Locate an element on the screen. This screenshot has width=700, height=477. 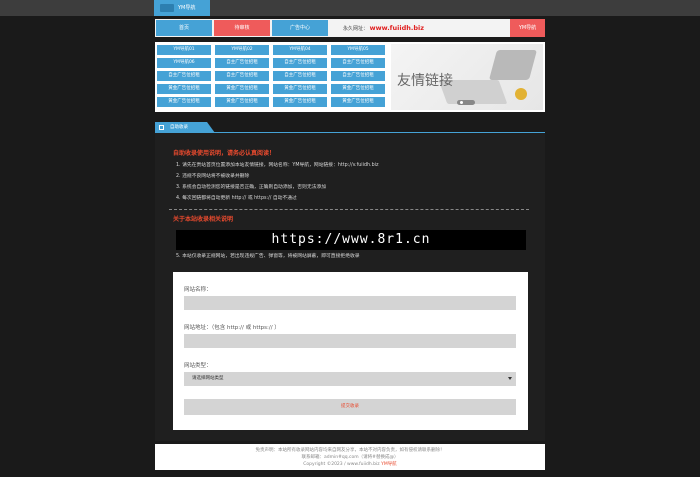
site-url-label: 网站地址：（包含 http:// 或 https:// ） is located at coordinates (232, 328).